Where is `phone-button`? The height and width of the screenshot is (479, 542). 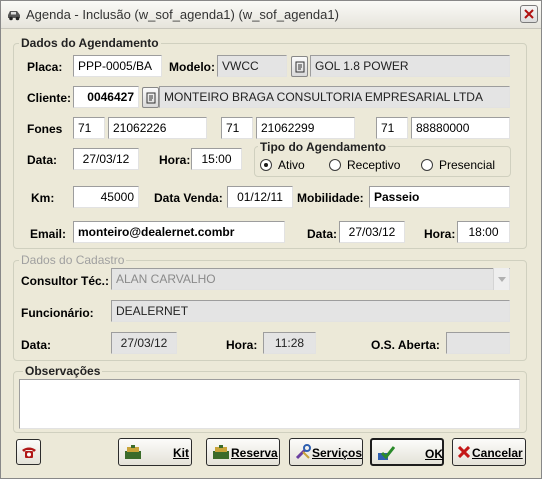
phone-button is located at coordinates (28, 452).